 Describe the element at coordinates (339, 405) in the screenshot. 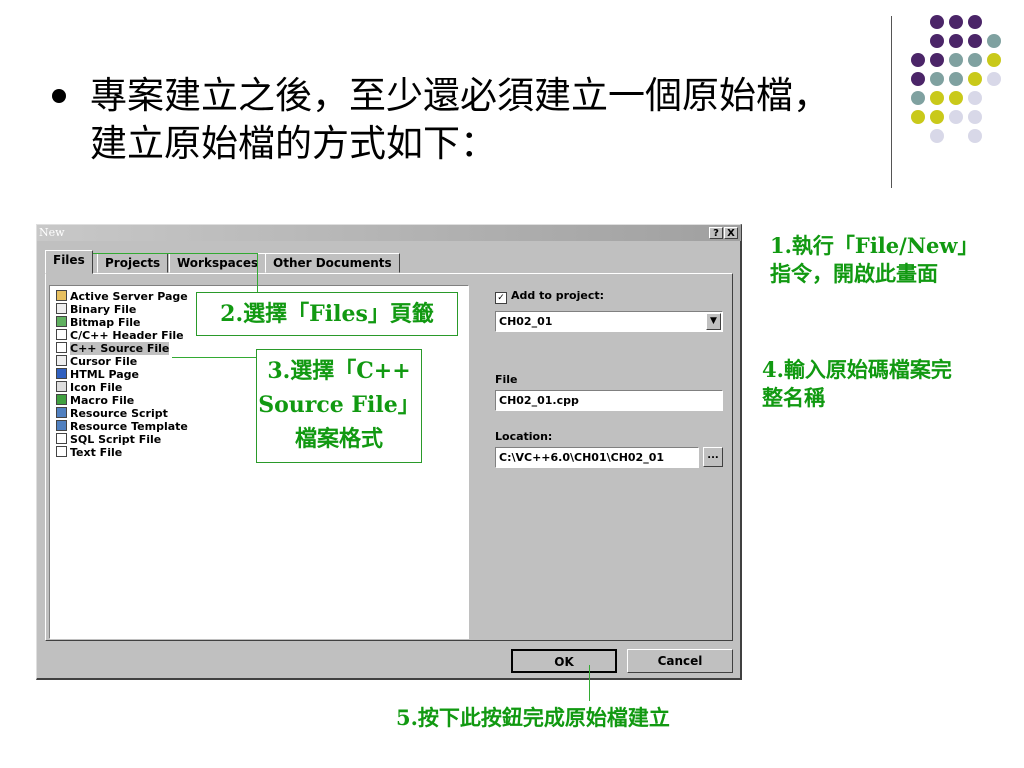

I see `callout-select-cpp-line2: Source File」` at that location.